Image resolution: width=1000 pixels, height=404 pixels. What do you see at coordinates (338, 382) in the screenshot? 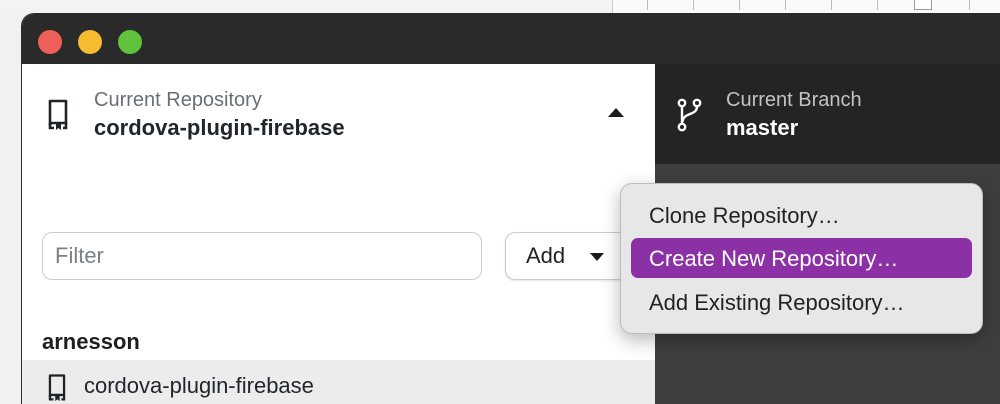
I see `repository-list-item: cordova-plugin-firebase` at bounding box center [338, 382].